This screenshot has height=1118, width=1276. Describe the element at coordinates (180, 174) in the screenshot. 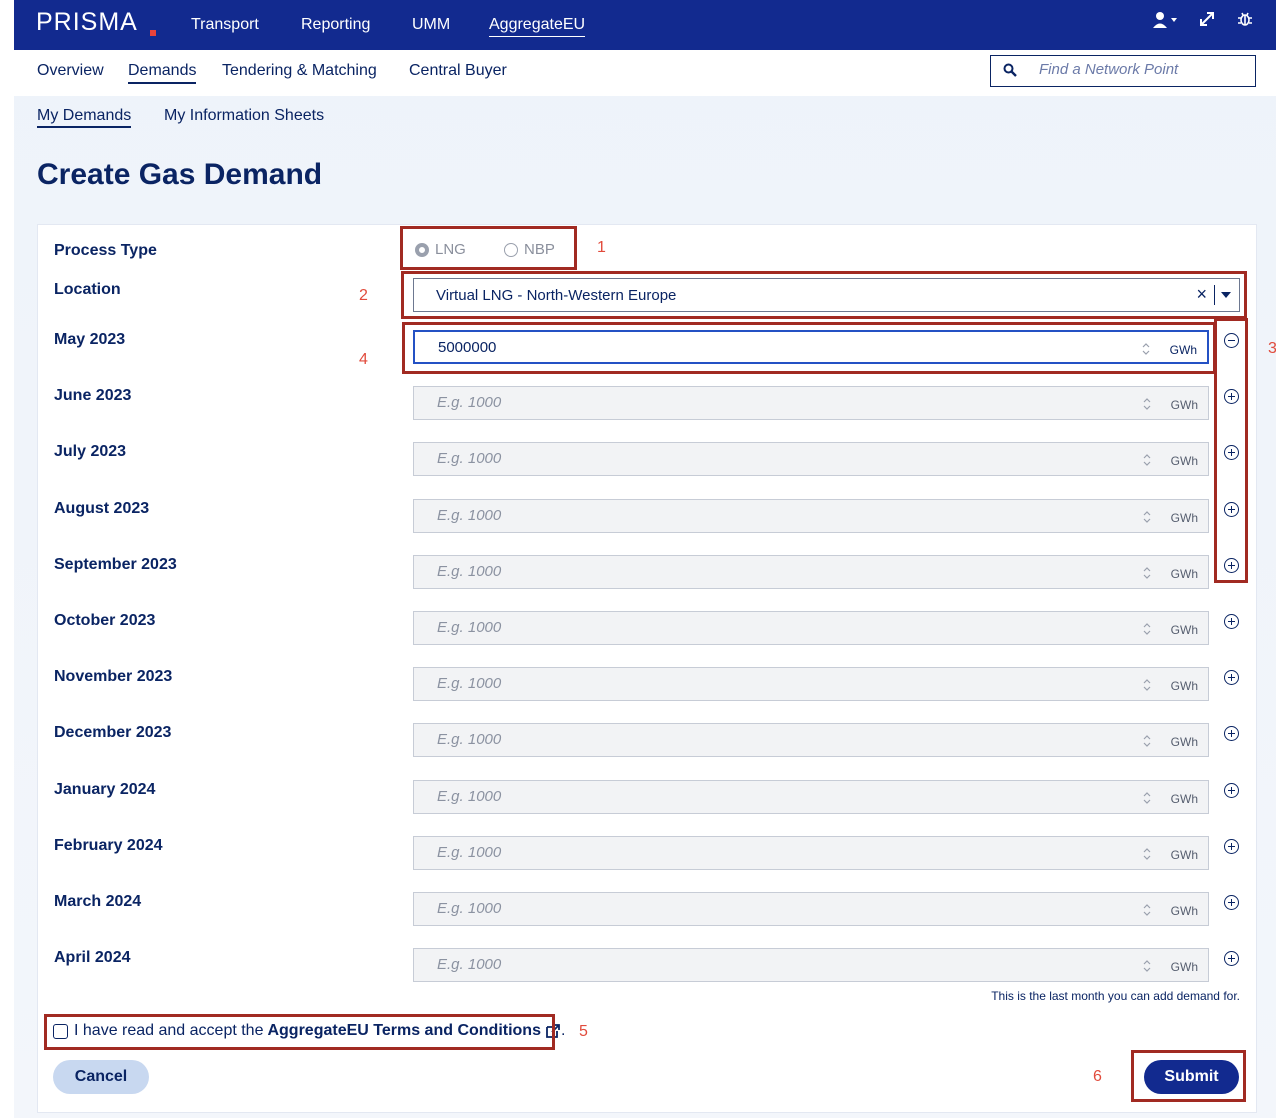

I see `page-title: Create Gas Demand` at that location.